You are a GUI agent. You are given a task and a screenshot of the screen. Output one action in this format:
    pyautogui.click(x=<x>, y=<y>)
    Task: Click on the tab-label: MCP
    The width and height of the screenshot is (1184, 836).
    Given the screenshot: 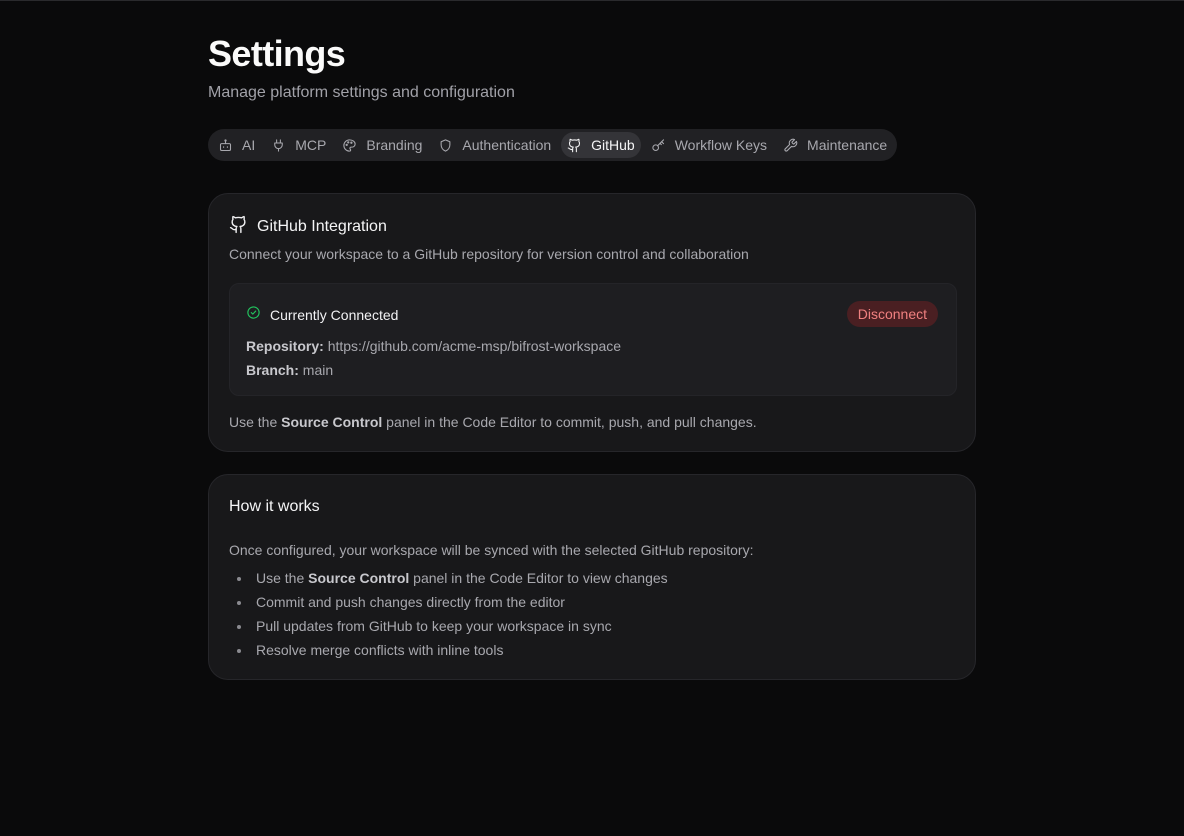 What is the action you would take?
    pyautogui.click(x=311, y=145)
    